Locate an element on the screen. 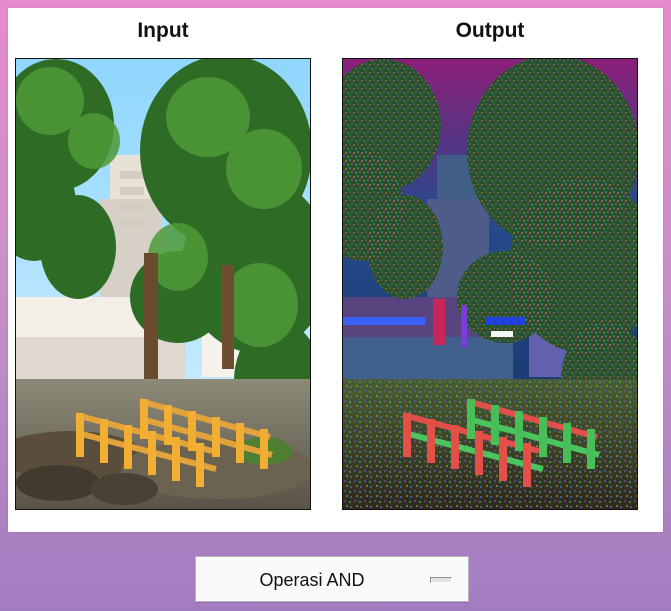  output-title: Output is located at coordinates (490, 30).